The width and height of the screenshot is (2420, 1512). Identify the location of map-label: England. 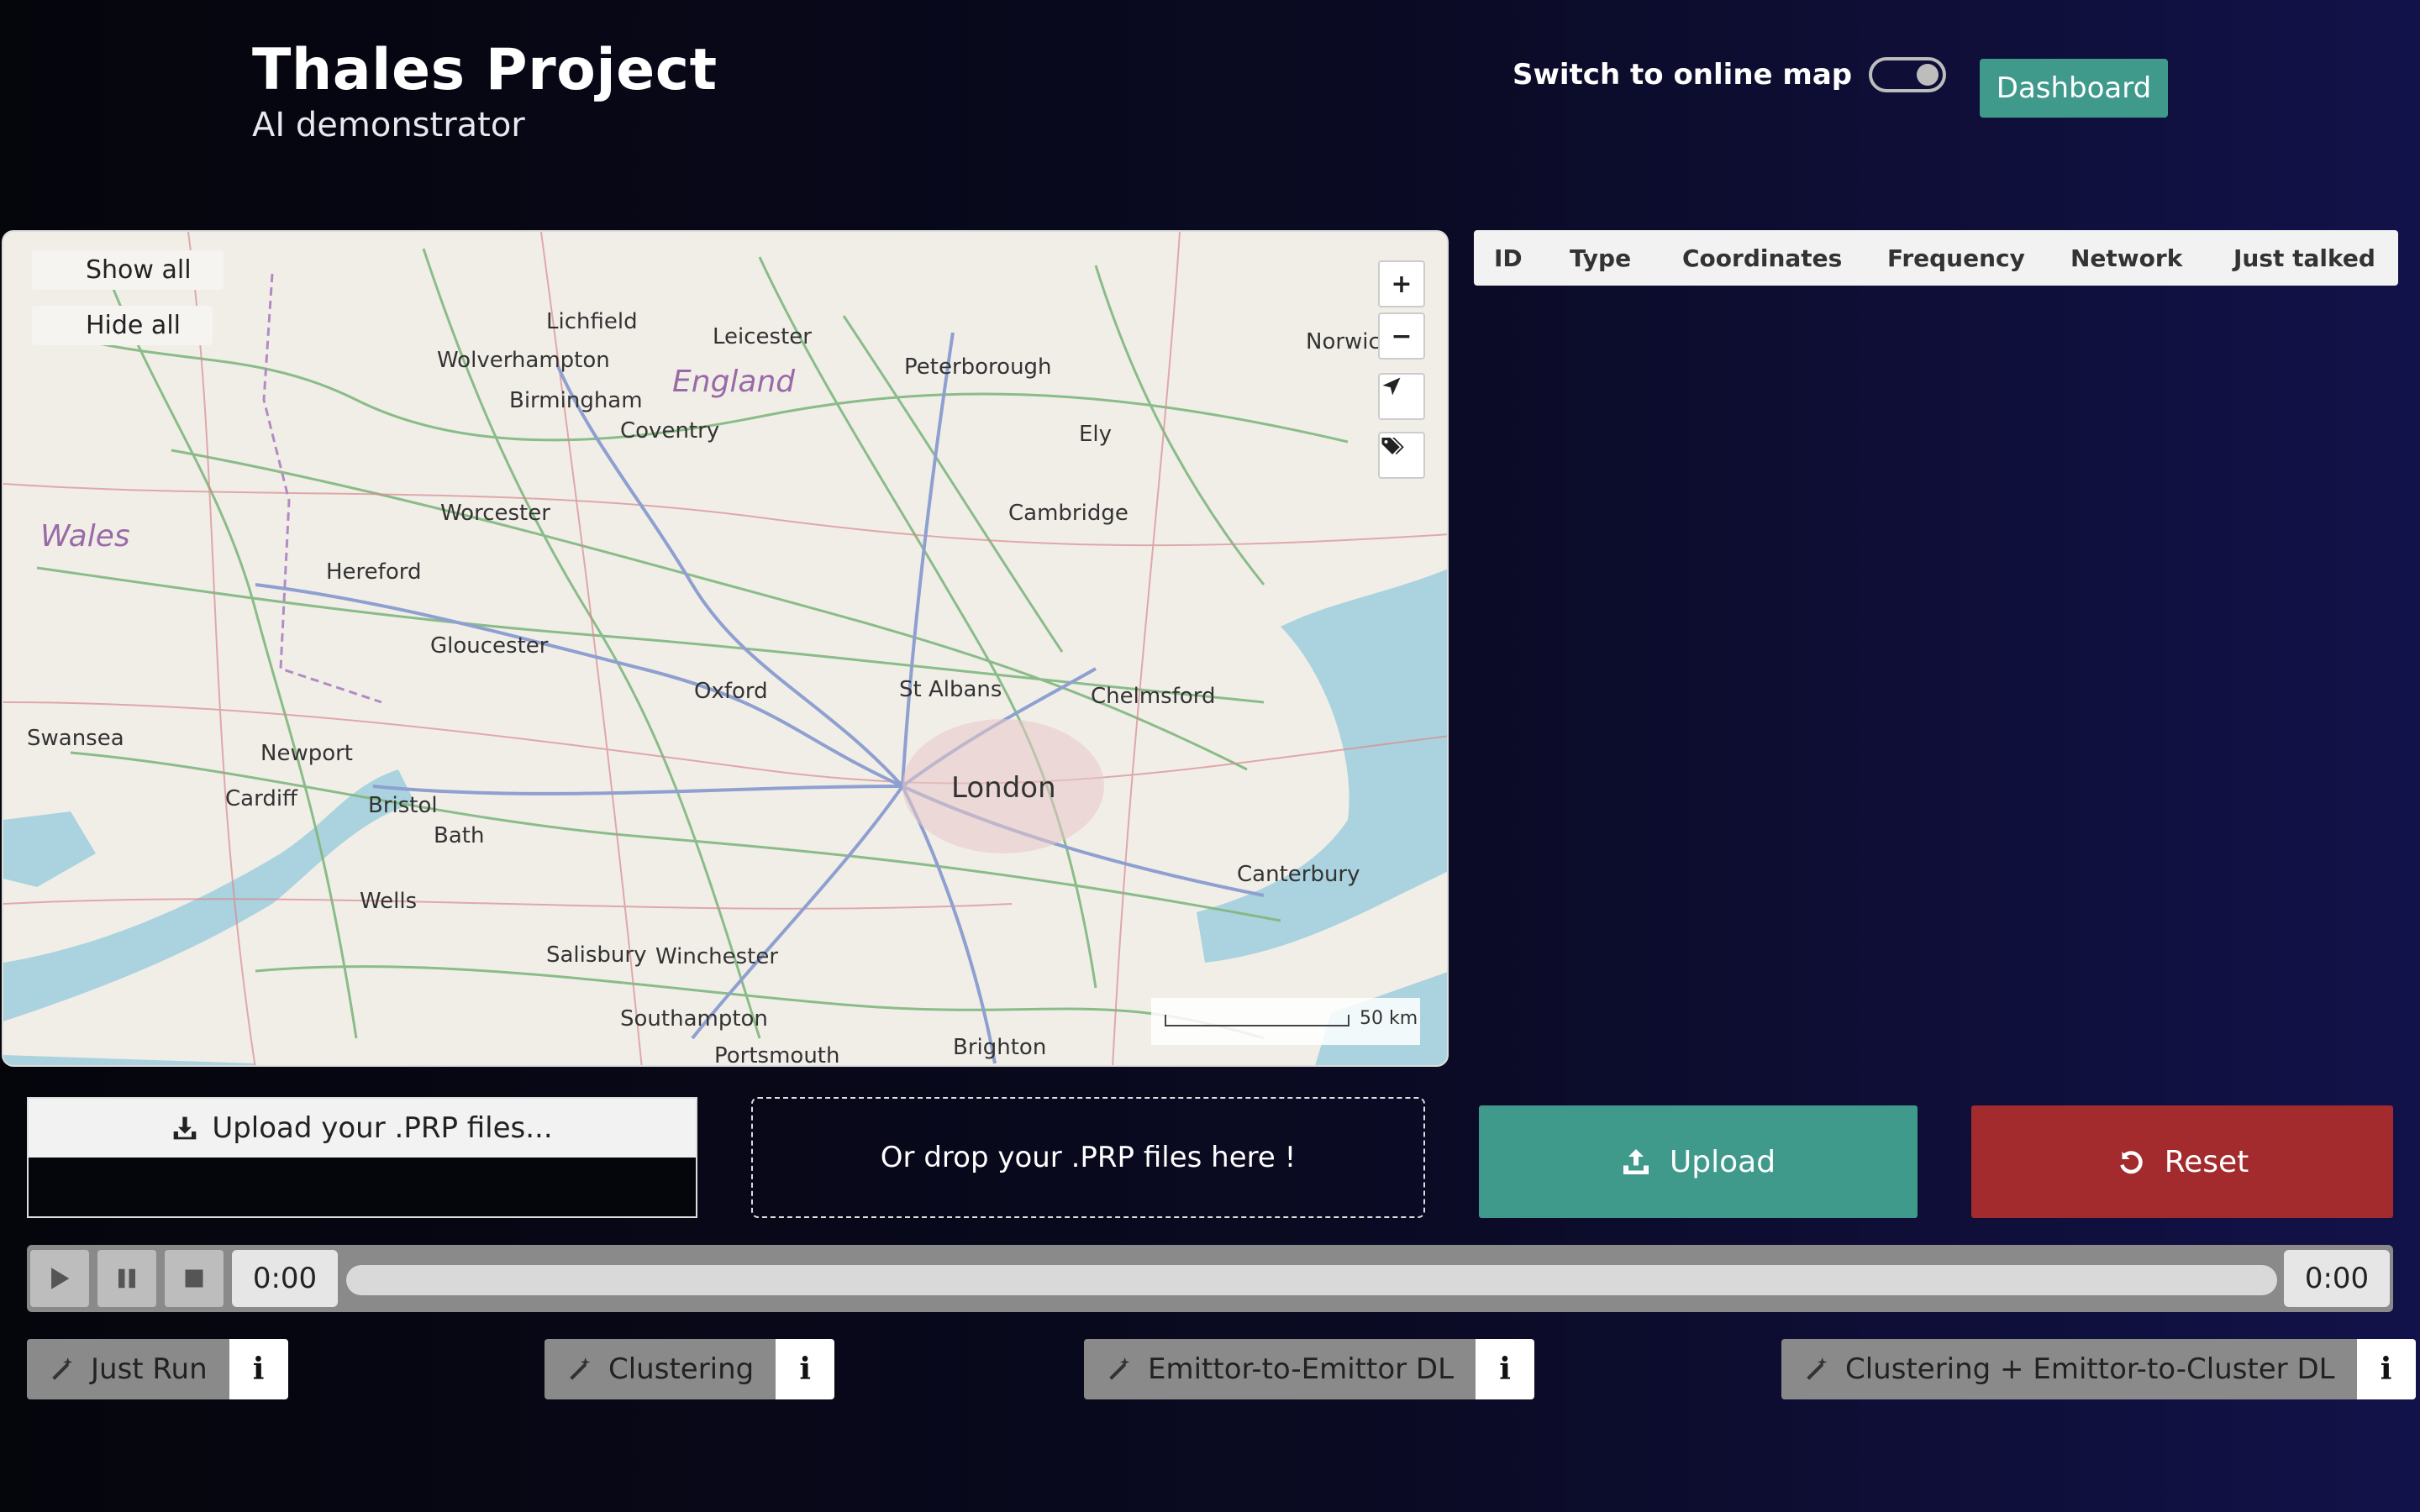
(734, 382).